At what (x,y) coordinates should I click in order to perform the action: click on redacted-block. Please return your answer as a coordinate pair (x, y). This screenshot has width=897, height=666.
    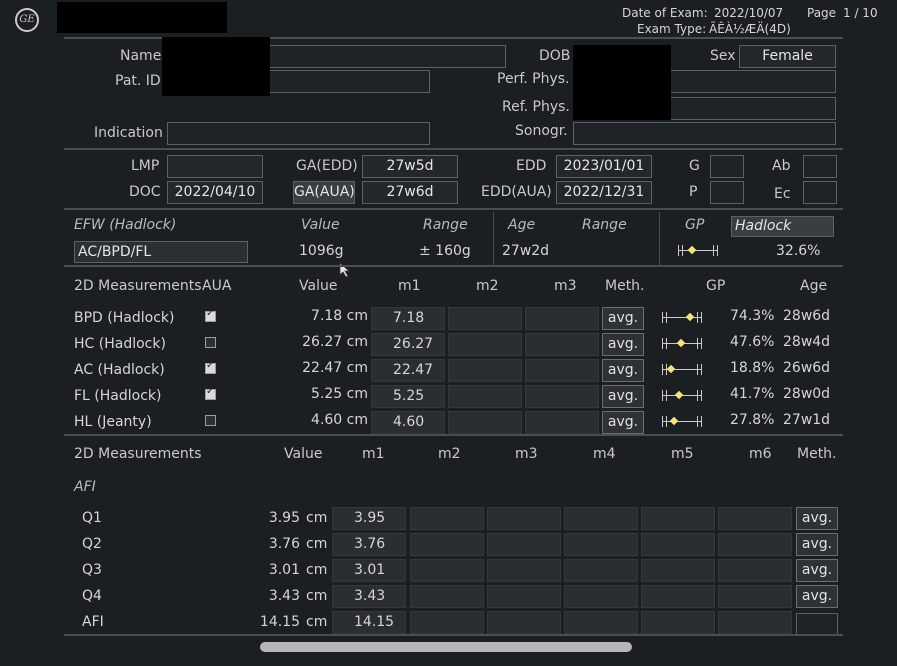
    Looking at the image, I should click on (622, 82).